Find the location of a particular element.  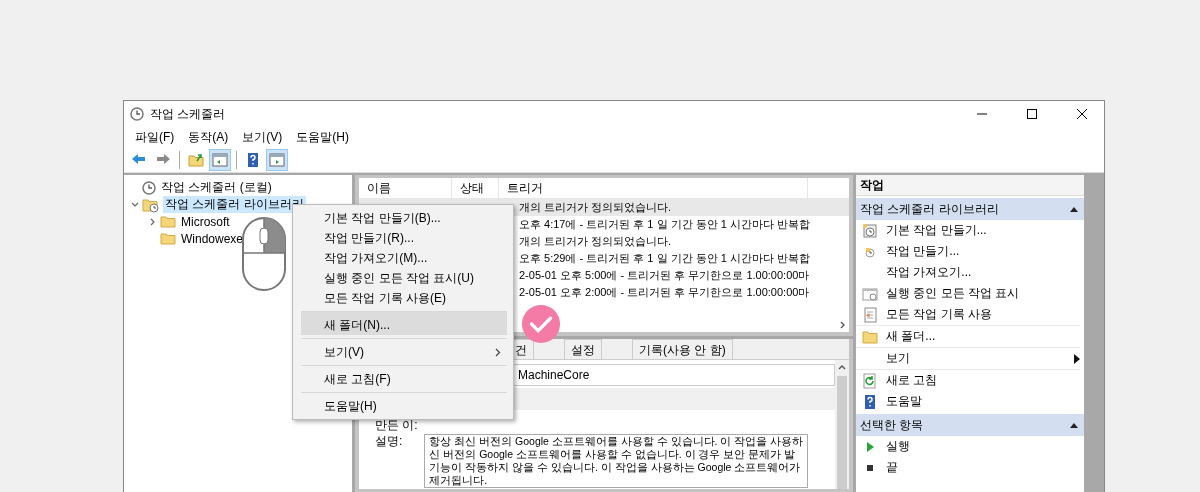

table-cell: 오후 4:17에 - 트리거된 후 1 일 기간 동안 1 시간마다 반복합 is located at coordinates (664, 224).